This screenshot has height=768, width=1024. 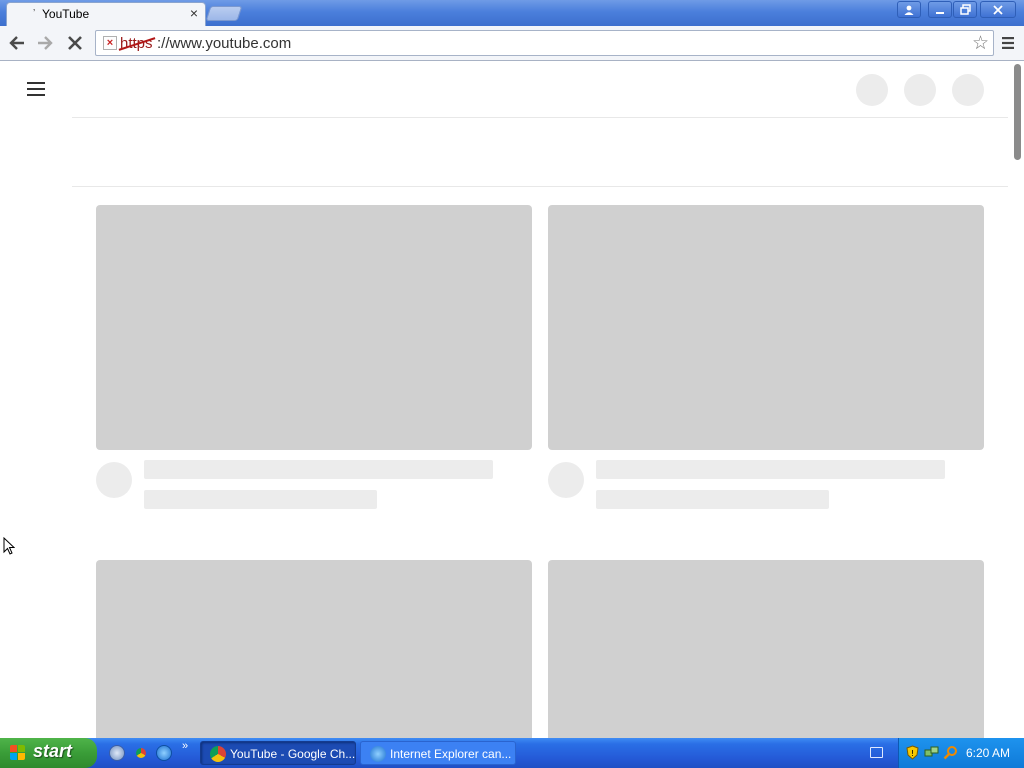 What do you see at coordinates (931, 752) in the screenshot?
I see `network-icon` at bounding box center [931, 752].